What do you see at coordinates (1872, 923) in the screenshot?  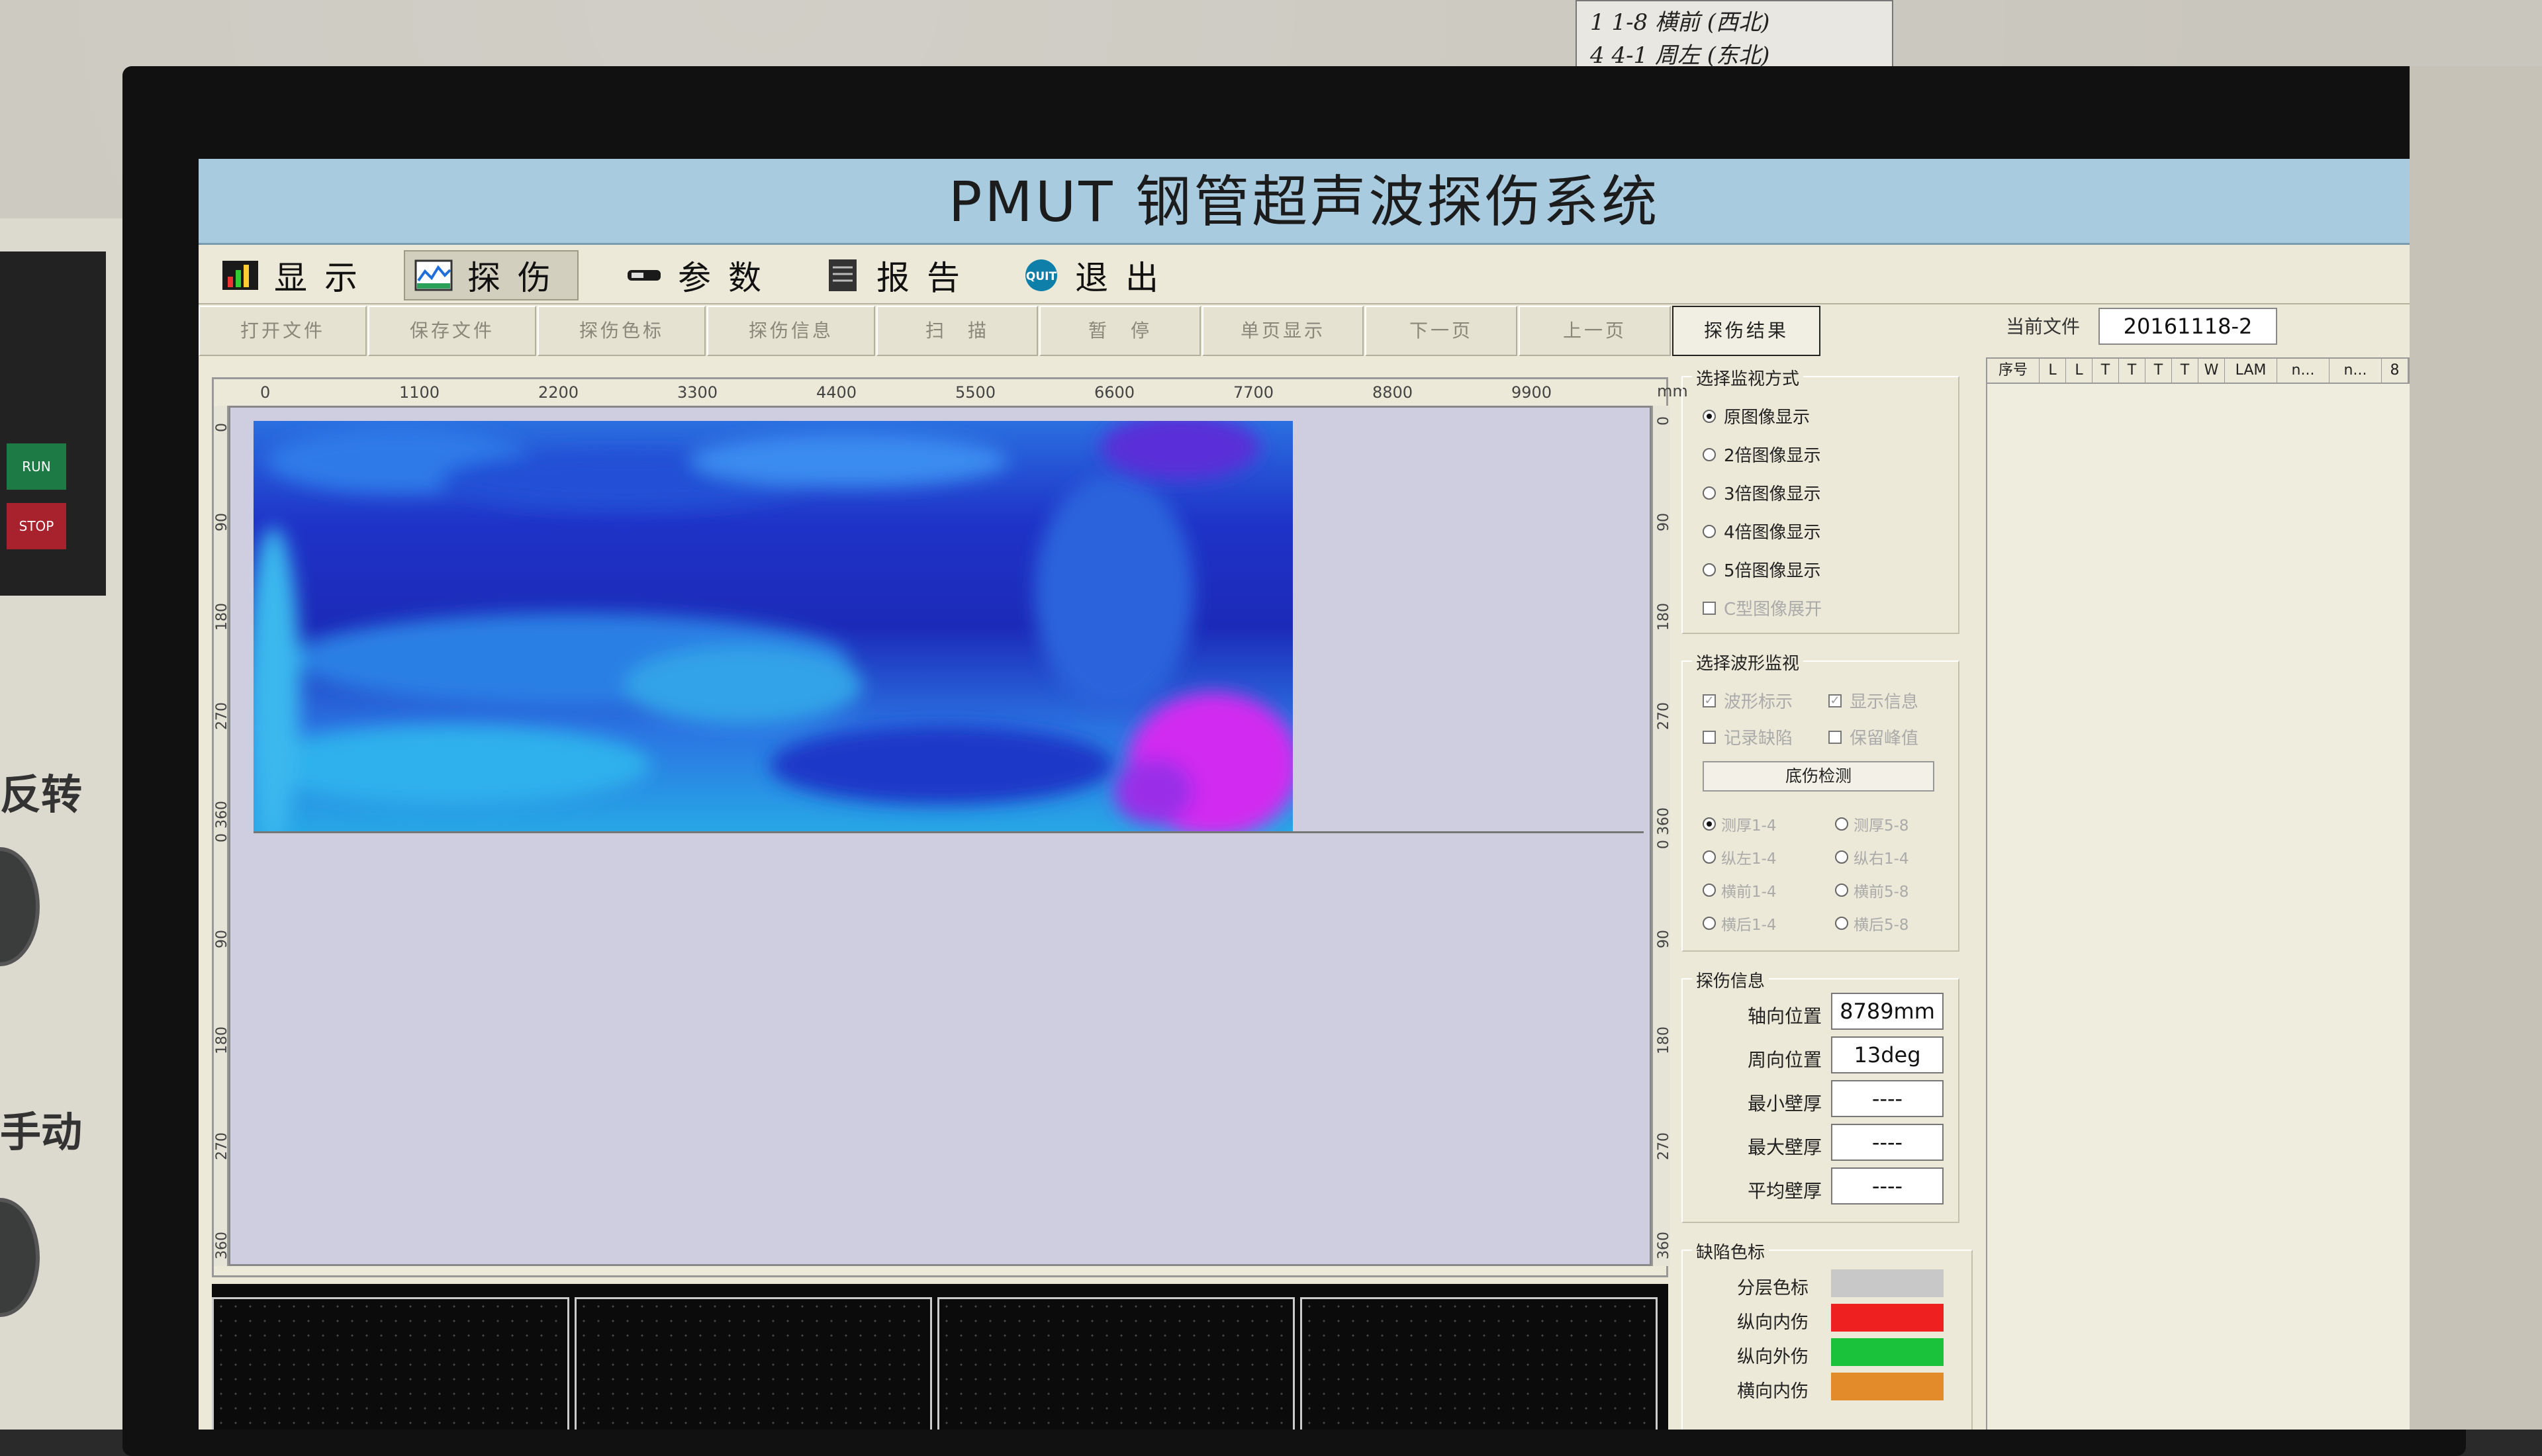 I see `channel-radio: 横后5-8` at bounding box center [1872, 923].